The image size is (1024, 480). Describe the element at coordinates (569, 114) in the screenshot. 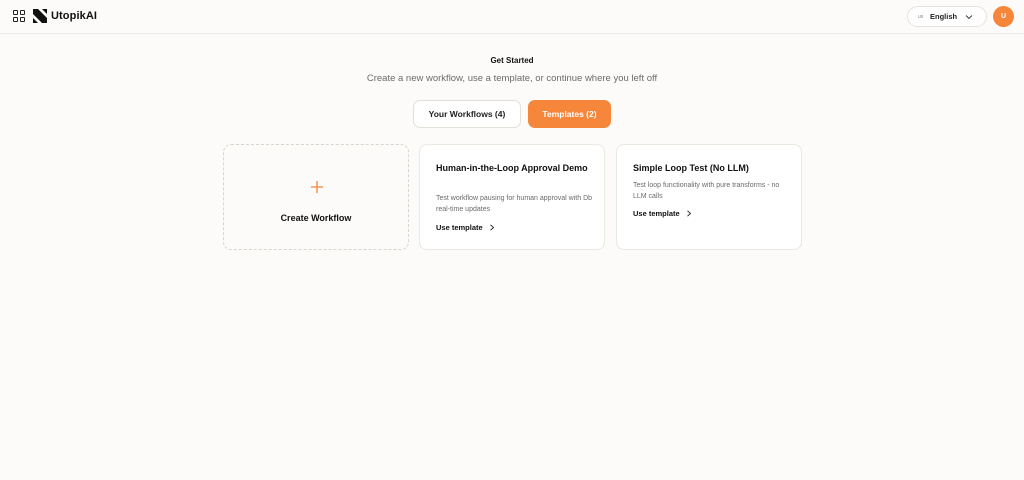

I see `tab-templates: Templates (2)` at that location.